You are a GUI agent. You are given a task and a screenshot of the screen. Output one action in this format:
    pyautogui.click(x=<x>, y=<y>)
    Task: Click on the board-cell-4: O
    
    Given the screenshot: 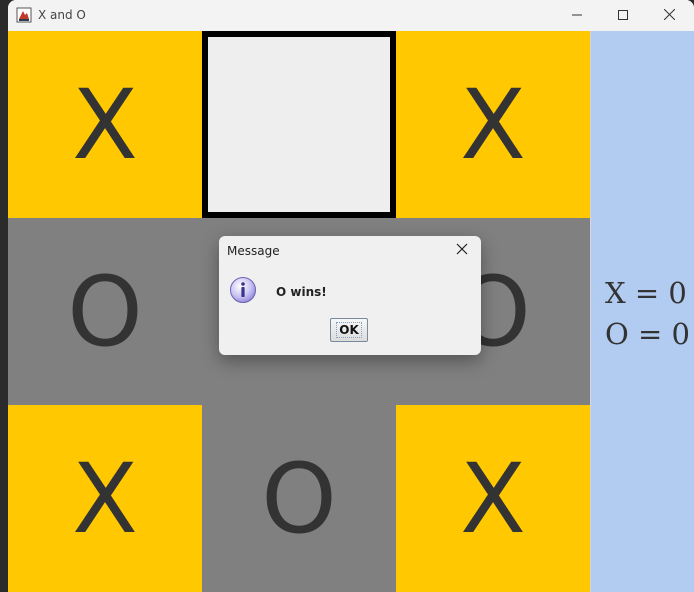 What is the action you would take?
    pyautogui.click(x=105, y=311)
    